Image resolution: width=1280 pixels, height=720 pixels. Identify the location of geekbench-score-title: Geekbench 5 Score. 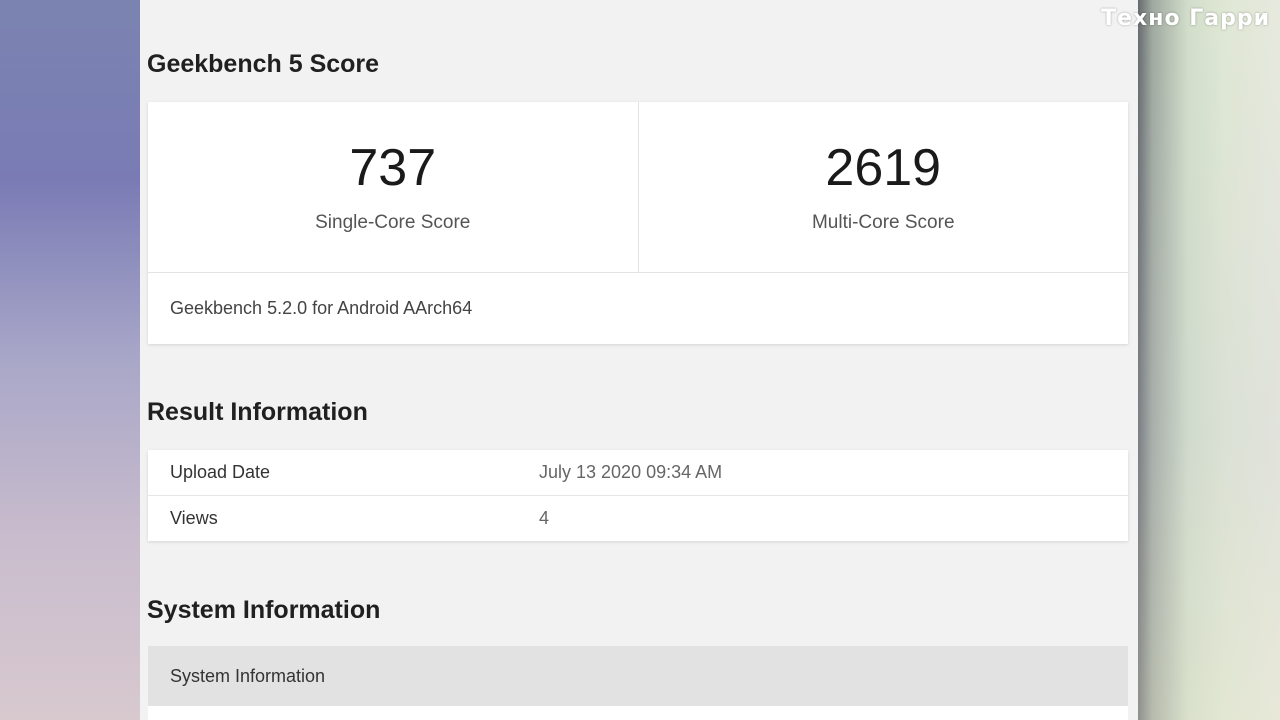
(263, 64).